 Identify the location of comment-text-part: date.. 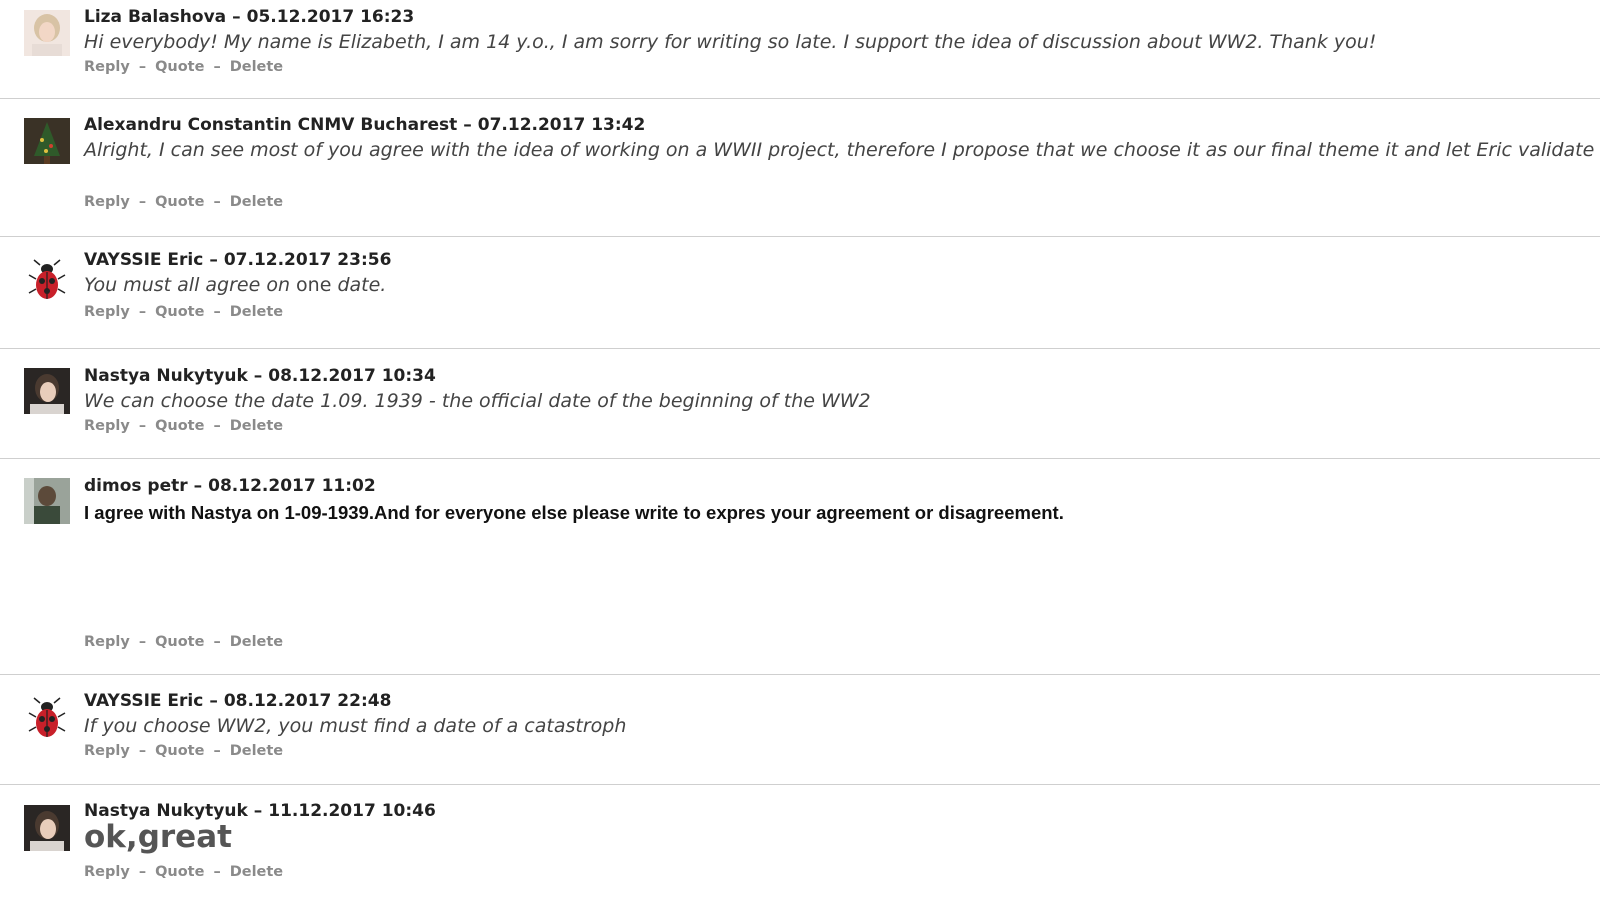
(359, 285).